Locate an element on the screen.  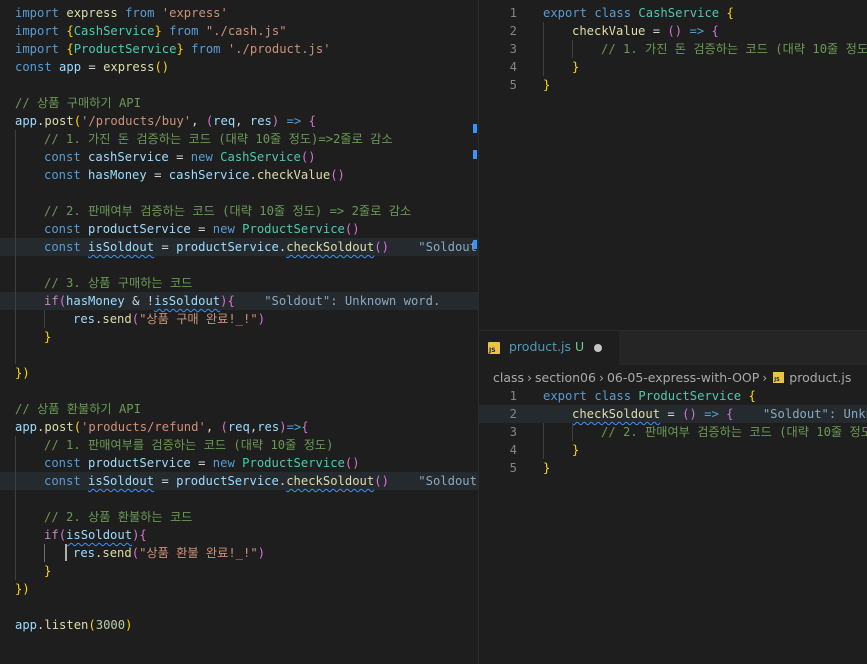
code-line: import {CashService} from "./cash.js" is located at coordinates (239, 31).